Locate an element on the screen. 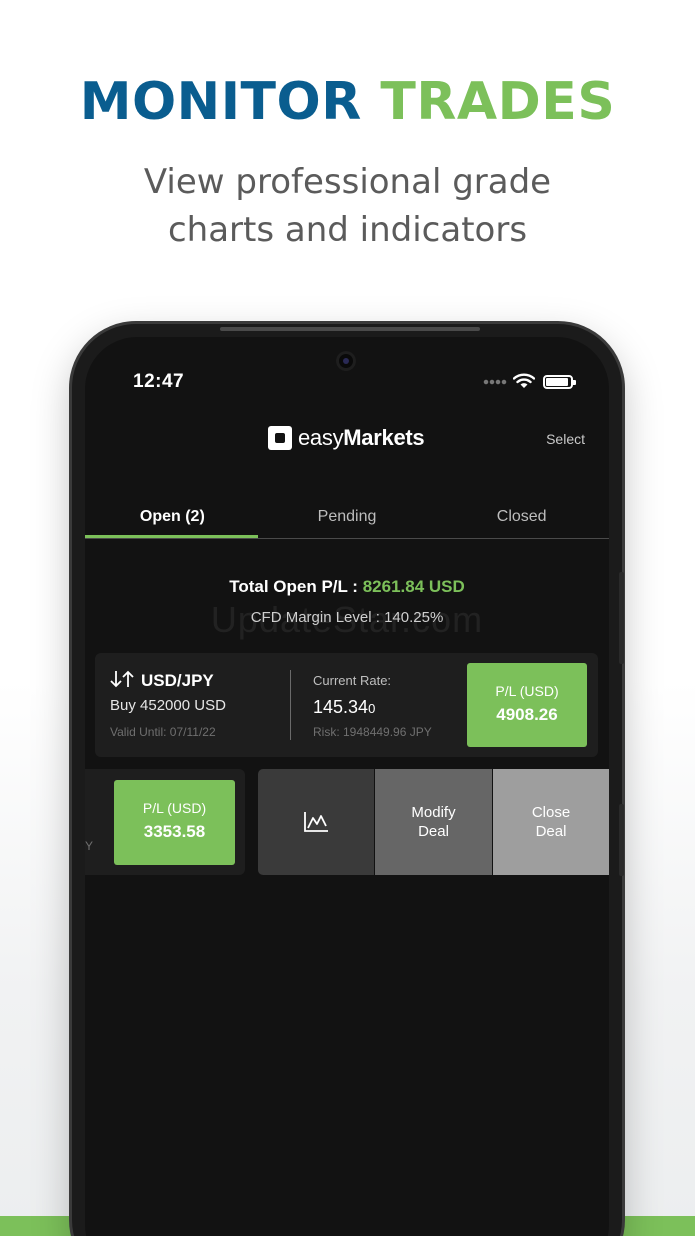 Image resolution: width=695 pixels, height=1236 pixels. chart-icon is located at coordinates (316, 822).